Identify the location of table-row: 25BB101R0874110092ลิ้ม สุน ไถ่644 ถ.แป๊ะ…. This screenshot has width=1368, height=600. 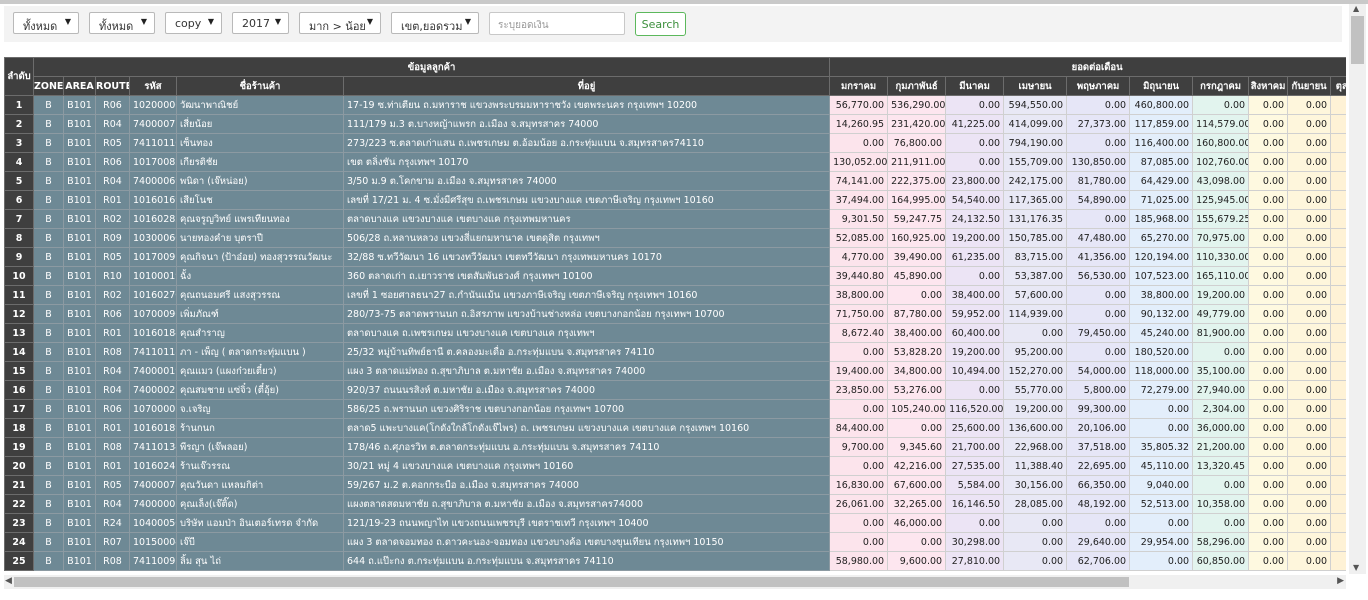
(675, 561).